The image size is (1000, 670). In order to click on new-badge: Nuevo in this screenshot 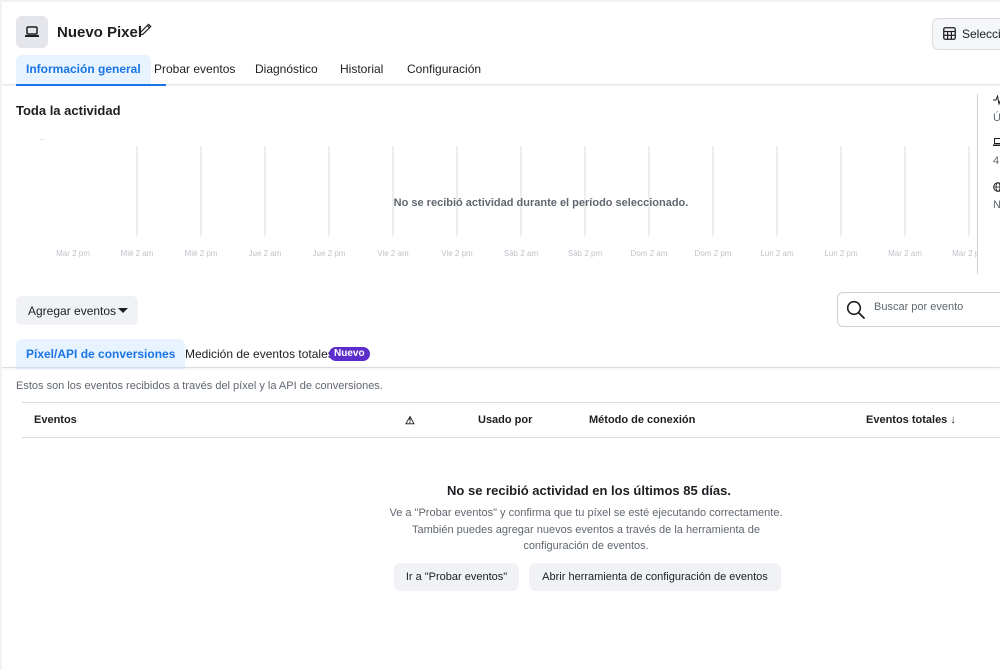, I will do `click(349, 354)`.